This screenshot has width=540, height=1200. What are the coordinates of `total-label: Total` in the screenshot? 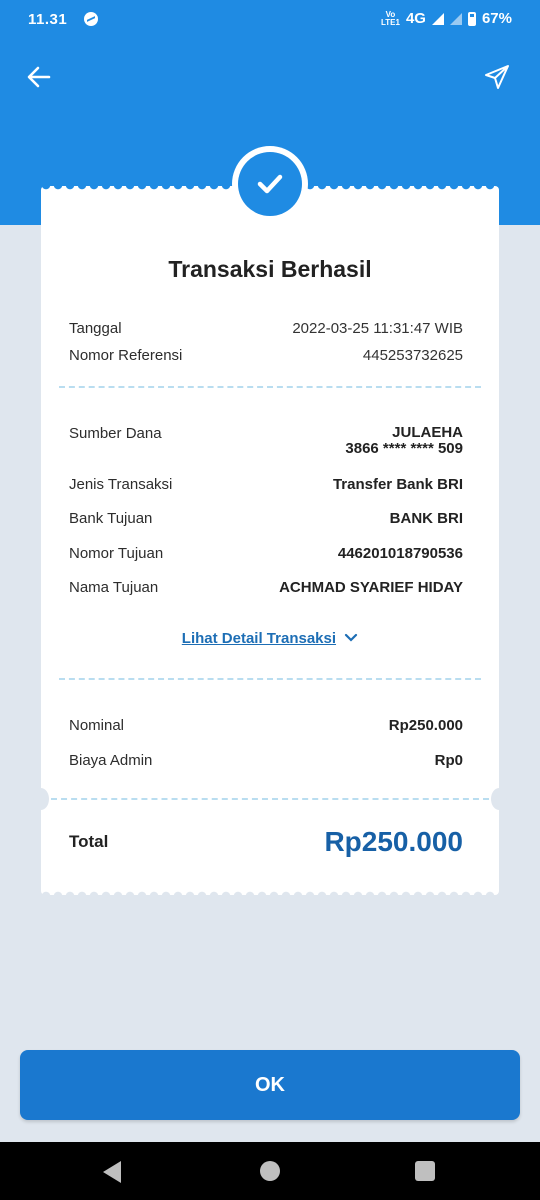 It's located at (89, 841).